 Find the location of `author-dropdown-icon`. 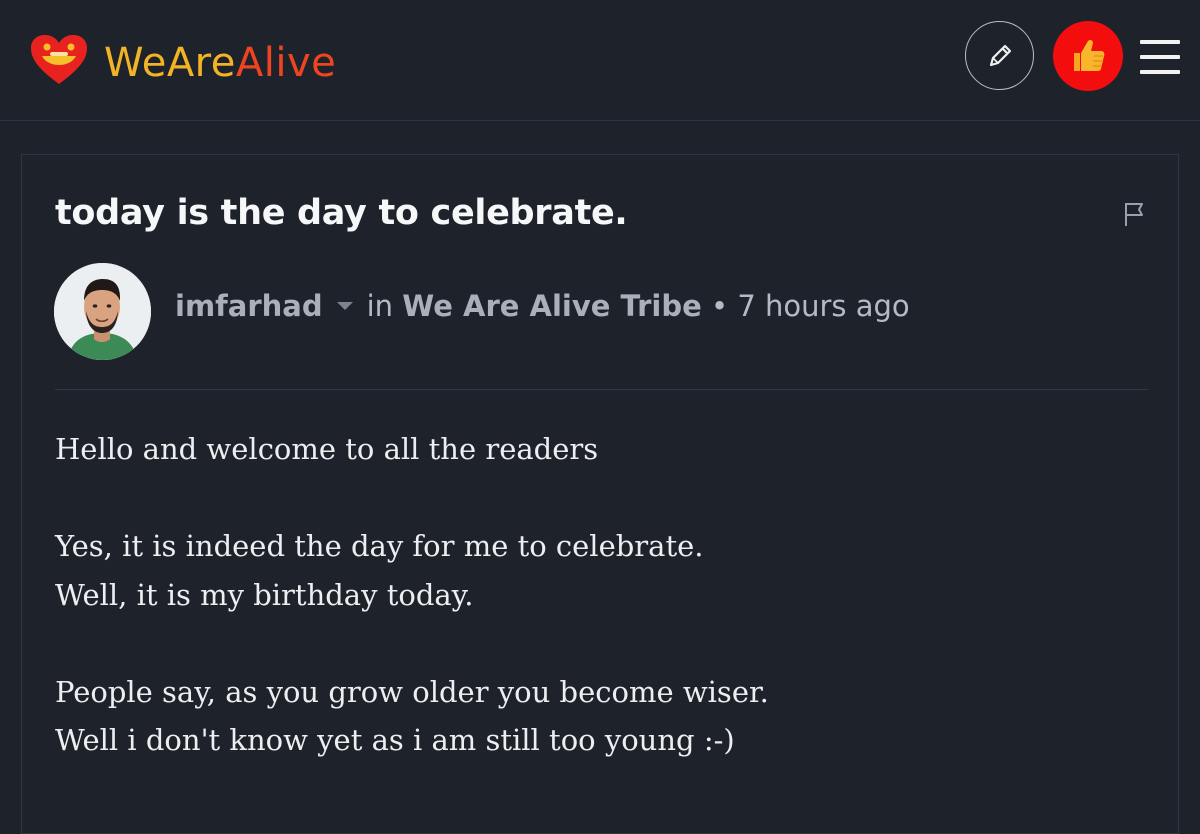

author-dropdown-icon is located at coordinates (344, 306).